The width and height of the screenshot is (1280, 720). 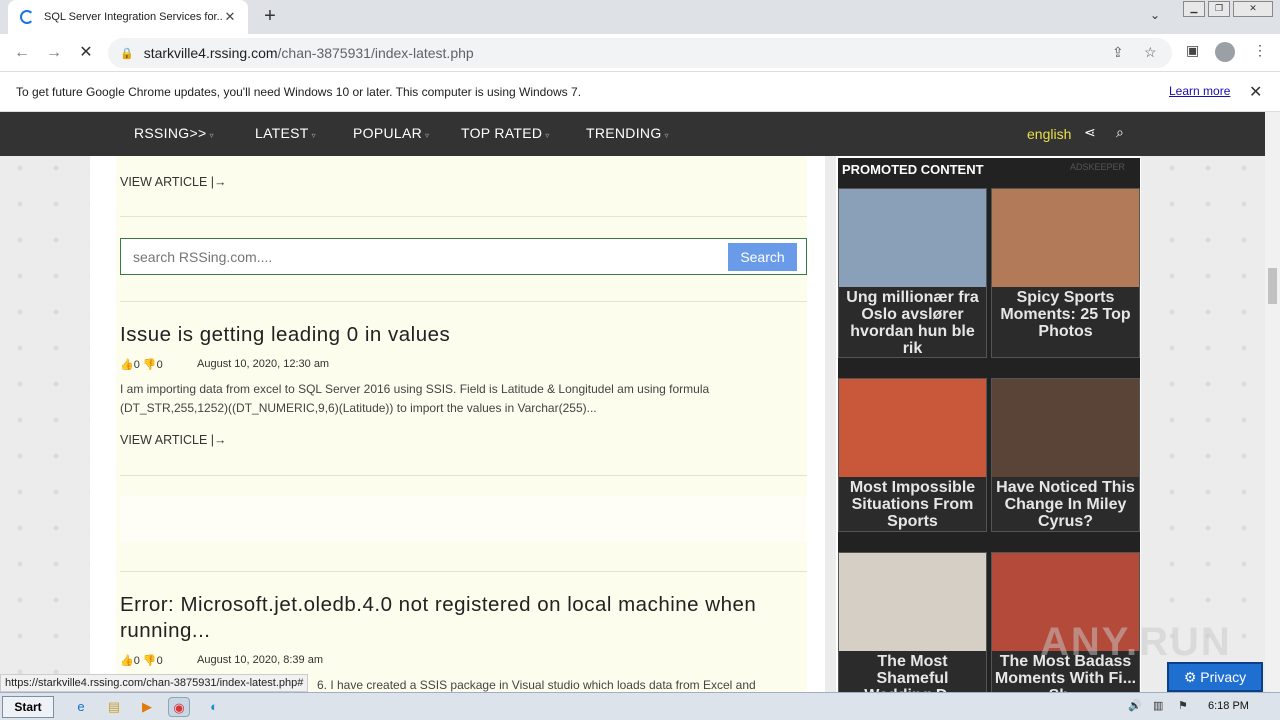 I want to click on tab-search-chevron-icon: ⌄, so click(x=1155, y=15).